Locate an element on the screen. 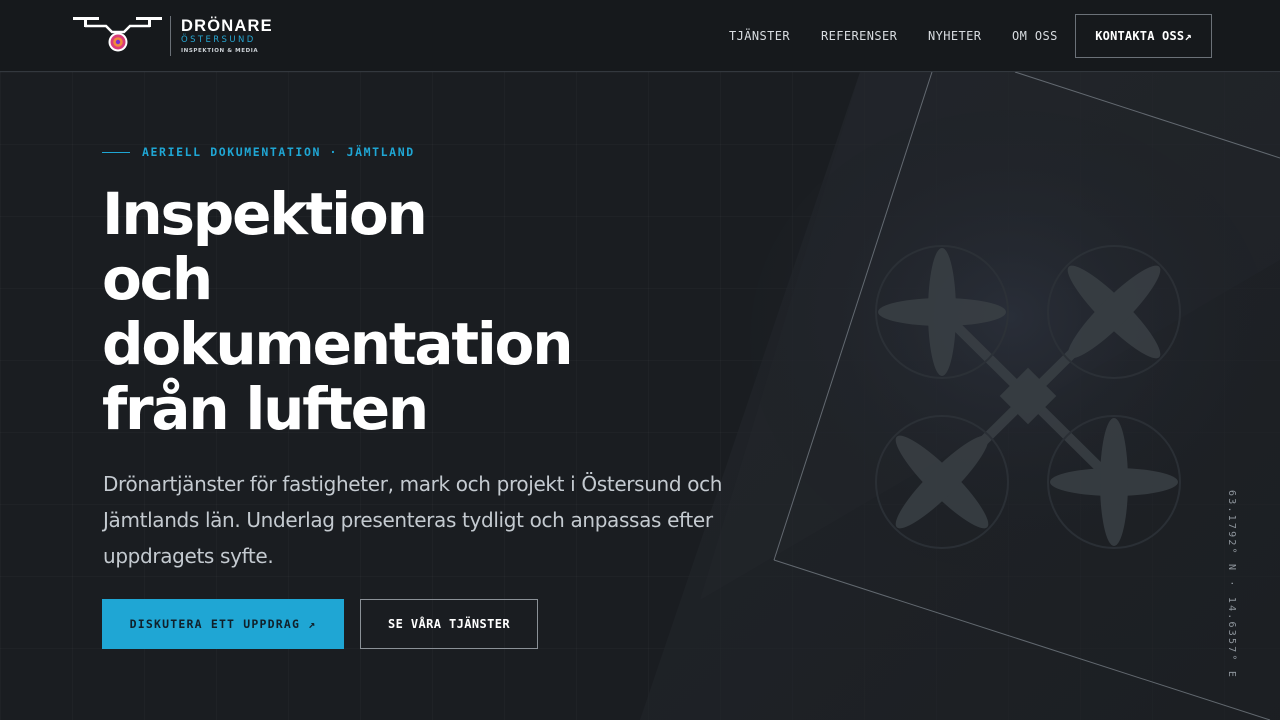 Image resolution: width=1280 pixels, height=720 pixels. brand-logo: DRÖNARE ÖSTERSUND INSPEKTION & MEDIA is located at coordinates (172, 36).